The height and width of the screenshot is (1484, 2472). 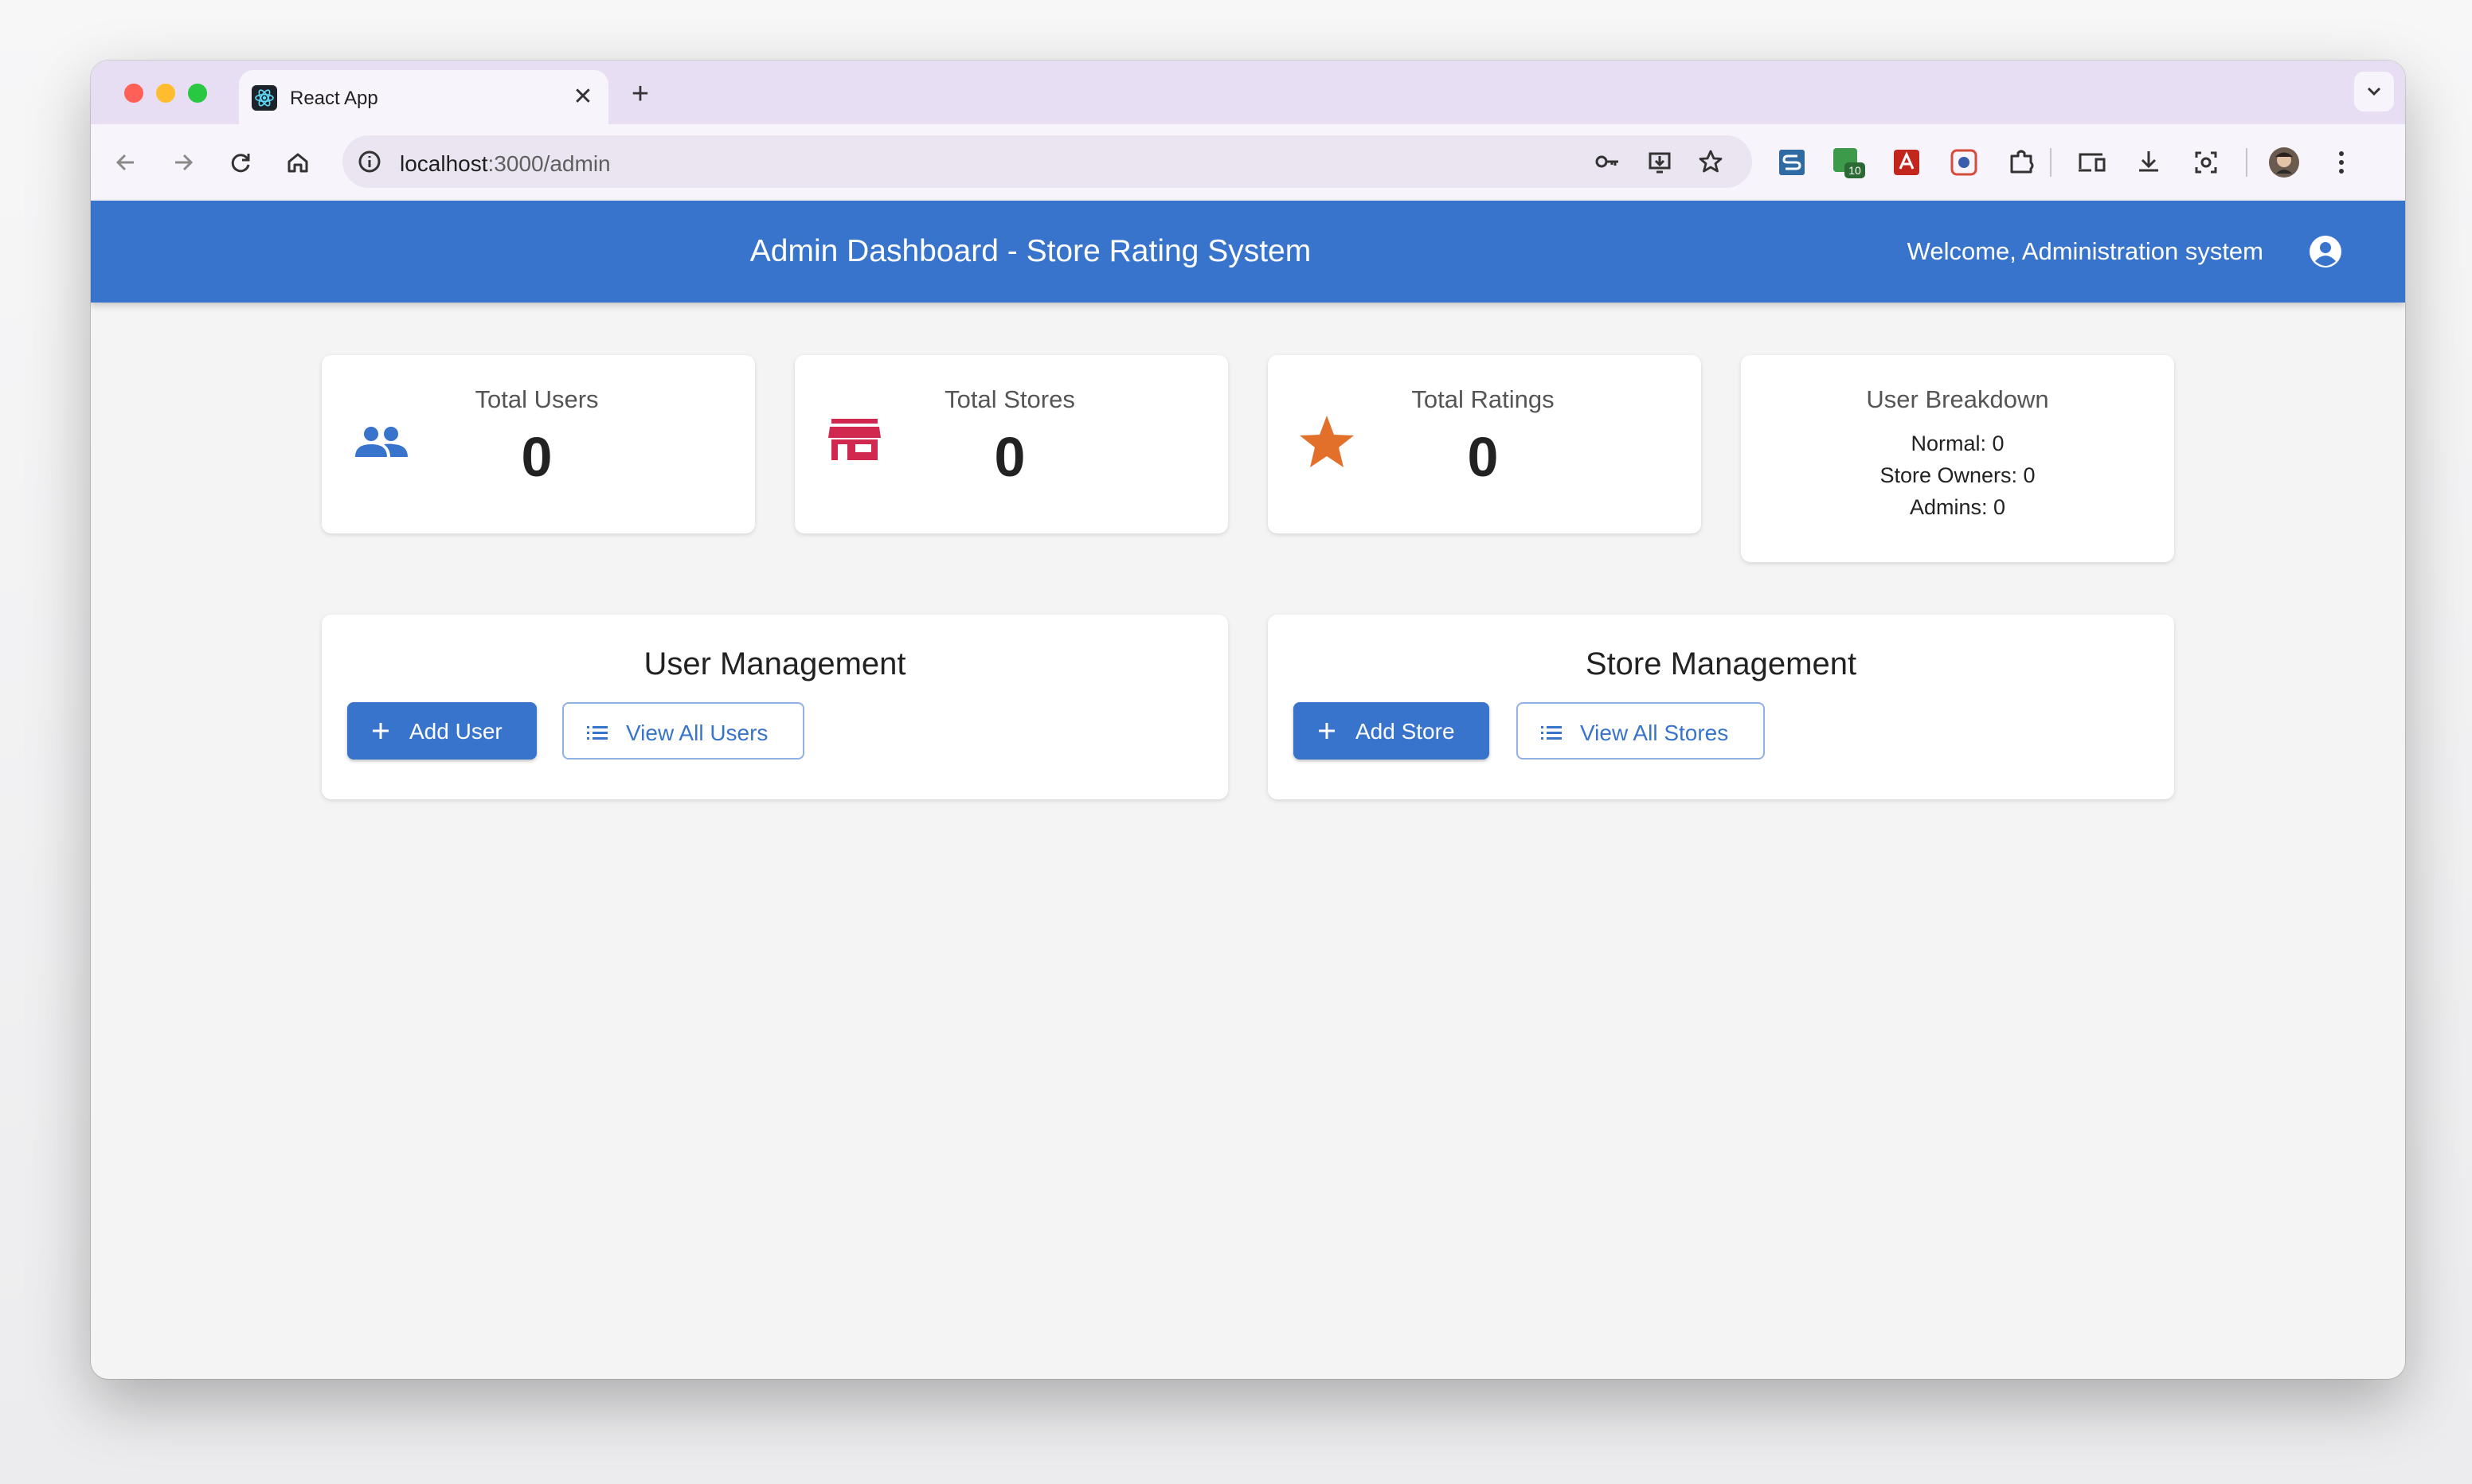 What do you see at coordinates (1030, 251) in the screenshot?
I see `page-title: Admin Dashboard - Store Rating System` at bounding box center [1030, 251].